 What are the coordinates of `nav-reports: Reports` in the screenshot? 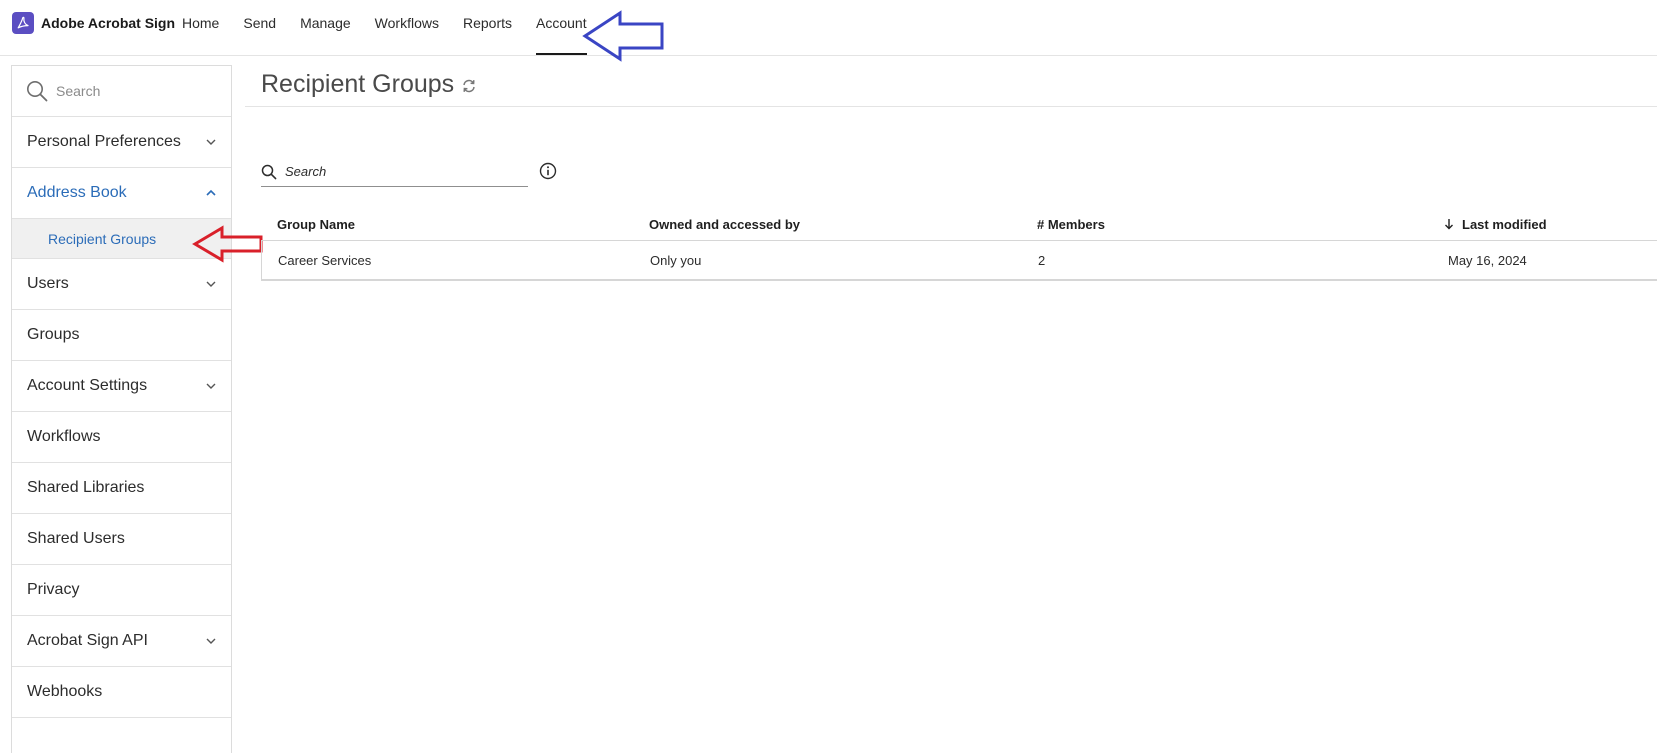 It's located at (487, 28).